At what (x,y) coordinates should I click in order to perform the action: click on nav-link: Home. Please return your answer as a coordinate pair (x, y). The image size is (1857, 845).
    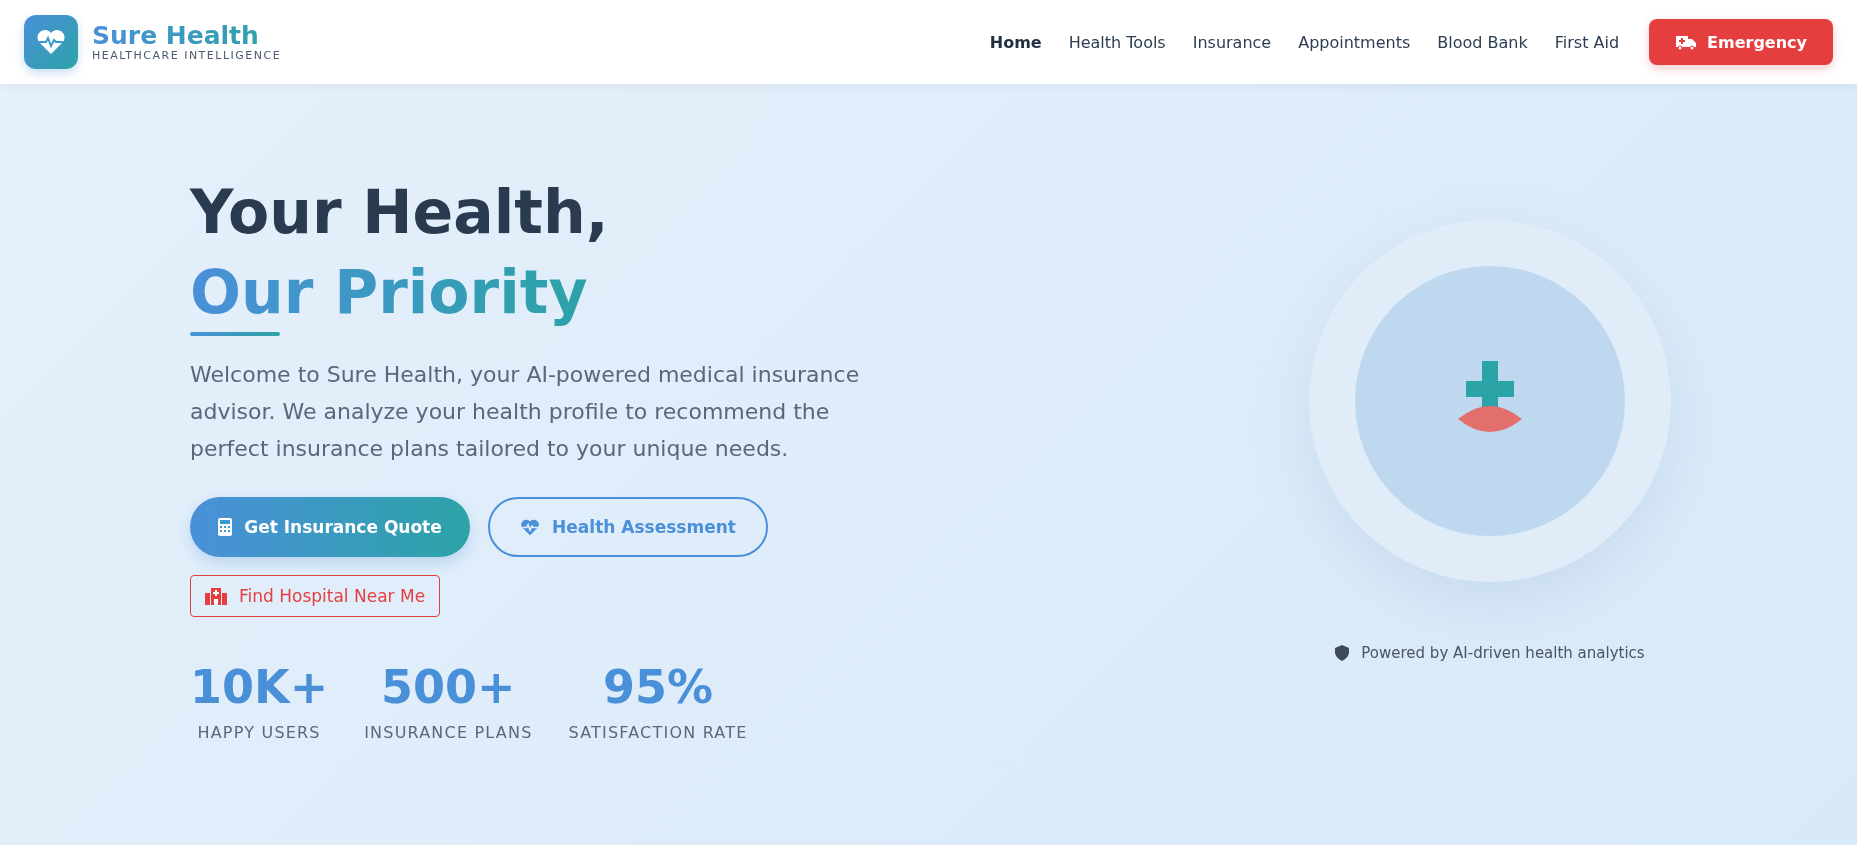
    Looking at the image, I should click on (1015, 42).